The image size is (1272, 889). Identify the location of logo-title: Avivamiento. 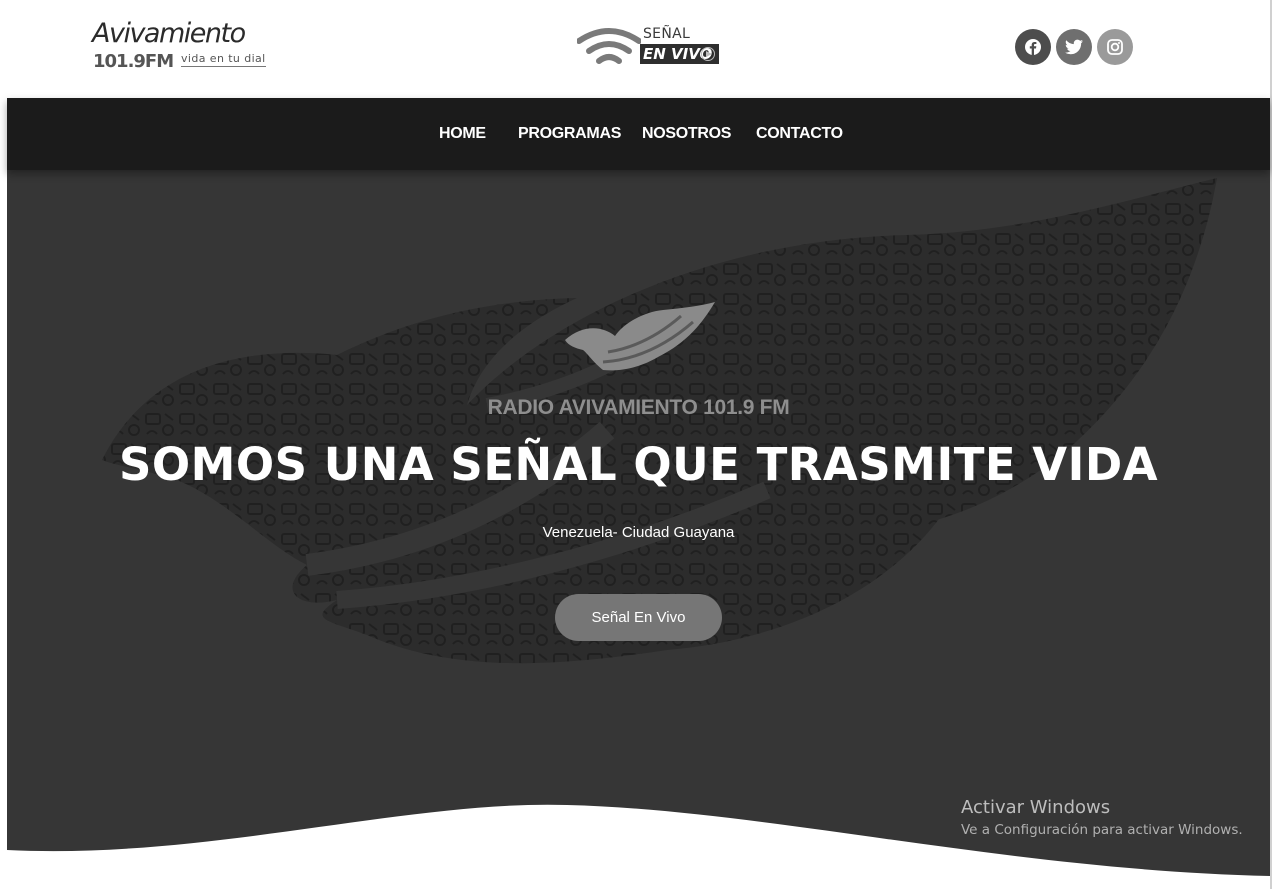
(169, 33).